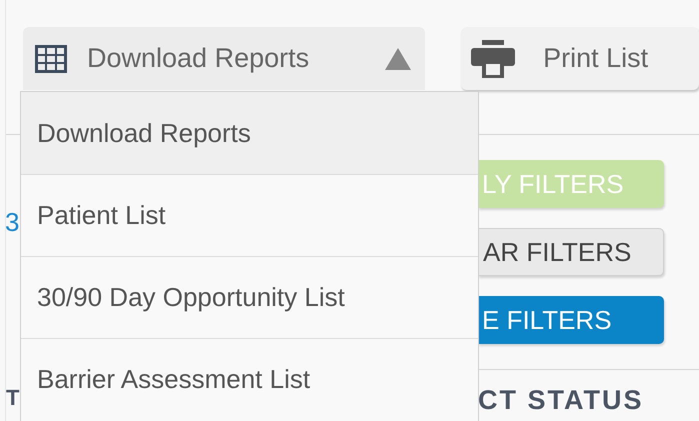 The width and height of the screenshot is (699, 421). Describe the element at coordinates (561, 400) in the screenshot. I see `column-header: CT STATUS` at that location.